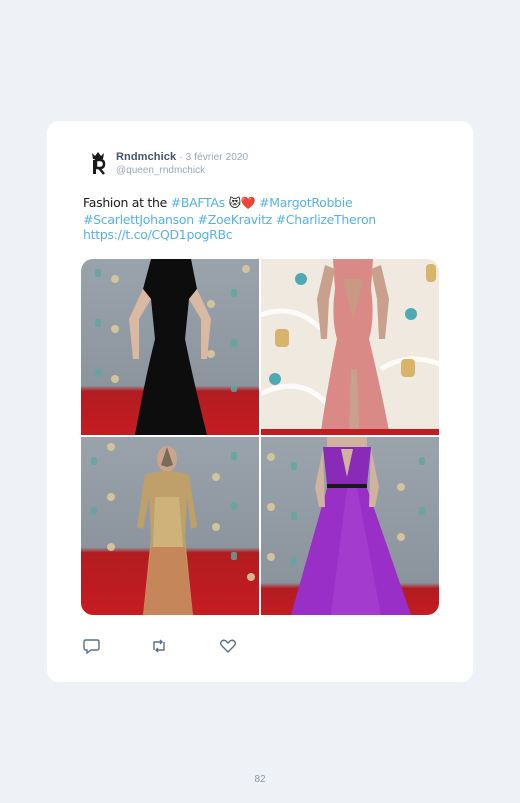 The image size is (520, 803). What do you see at coordinates (350, 526) in the screenshot?
I see `photo-purple-gown` at bounding box center [350, 526].